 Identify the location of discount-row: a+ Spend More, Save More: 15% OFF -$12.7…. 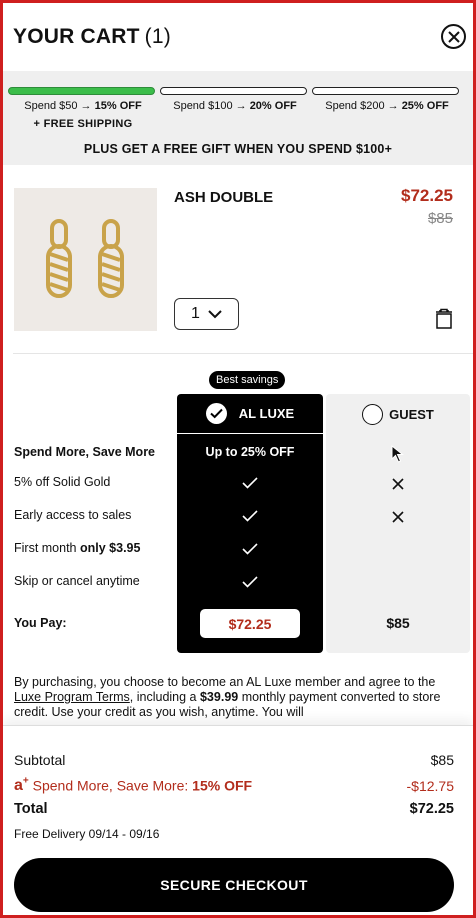
(234, 785).